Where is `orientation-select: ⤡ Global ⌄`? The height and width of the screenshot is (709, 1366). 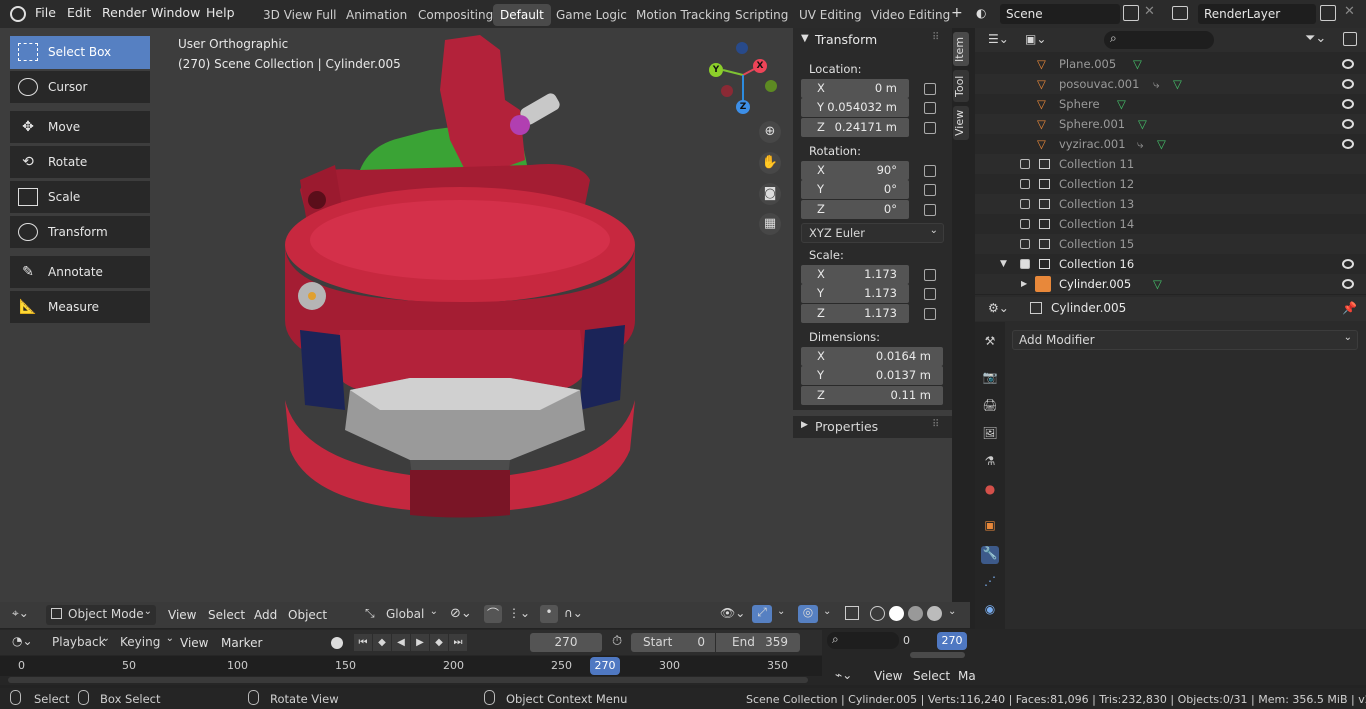 orientation-select: ⤡ Global ⌄ is located at coordinates (401, 615).